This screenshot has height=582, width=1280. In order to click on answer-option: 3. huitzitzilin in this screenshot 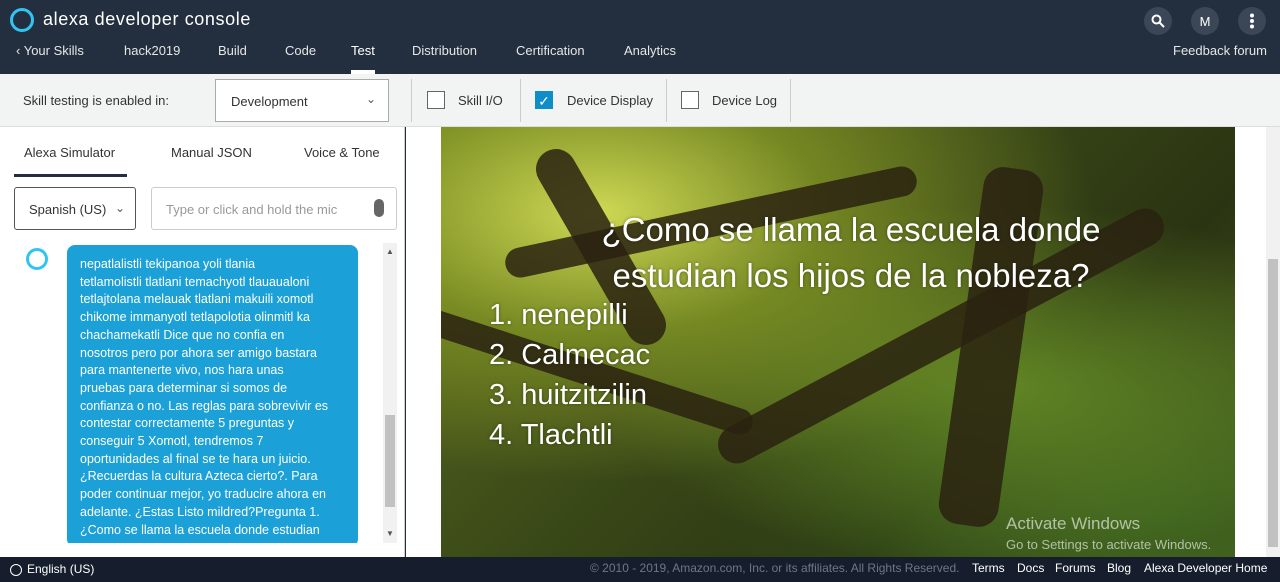, I will do `click(568, 395)`.